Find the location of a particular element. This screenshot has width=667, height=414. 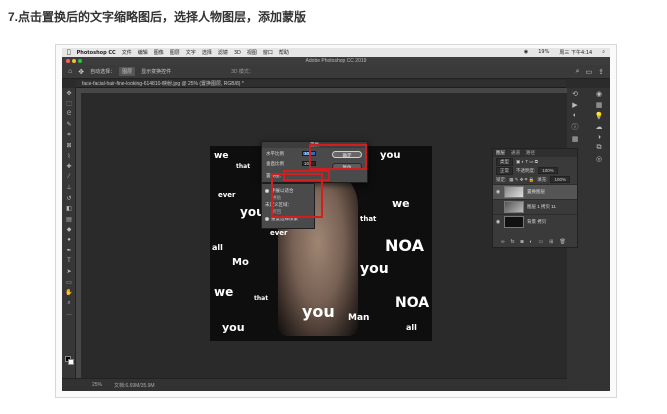

share-icon: ⇪ is located at coordinates (601, 72).